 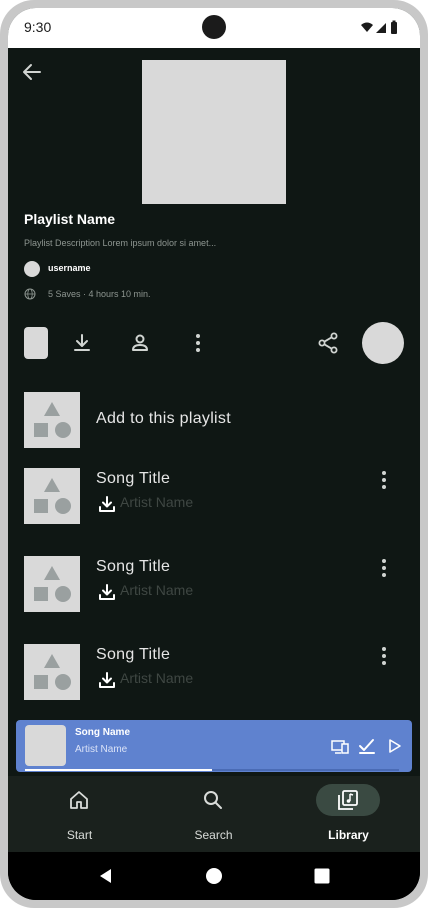 What do you see at coordinates (213, 800) in the screenshot?
I see `search-icon` at bounding box center [213, 800].